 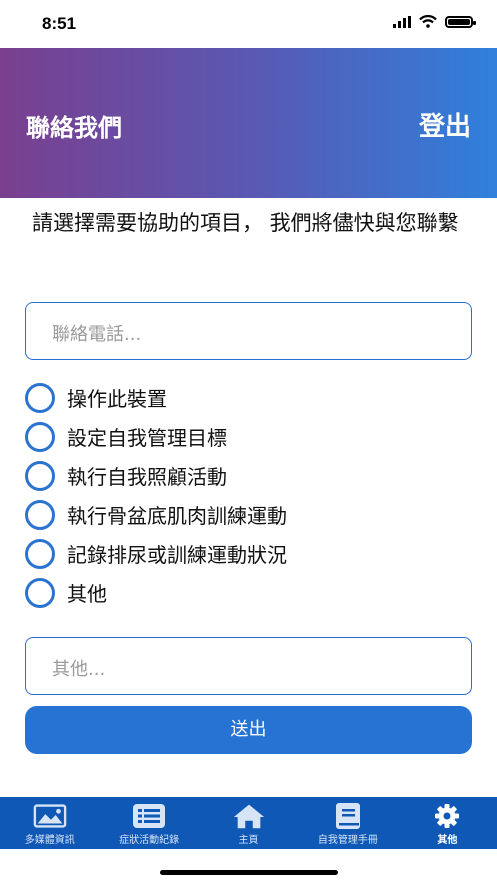 I want to click on tab-label: 主頁, so click(x=248, y=840).